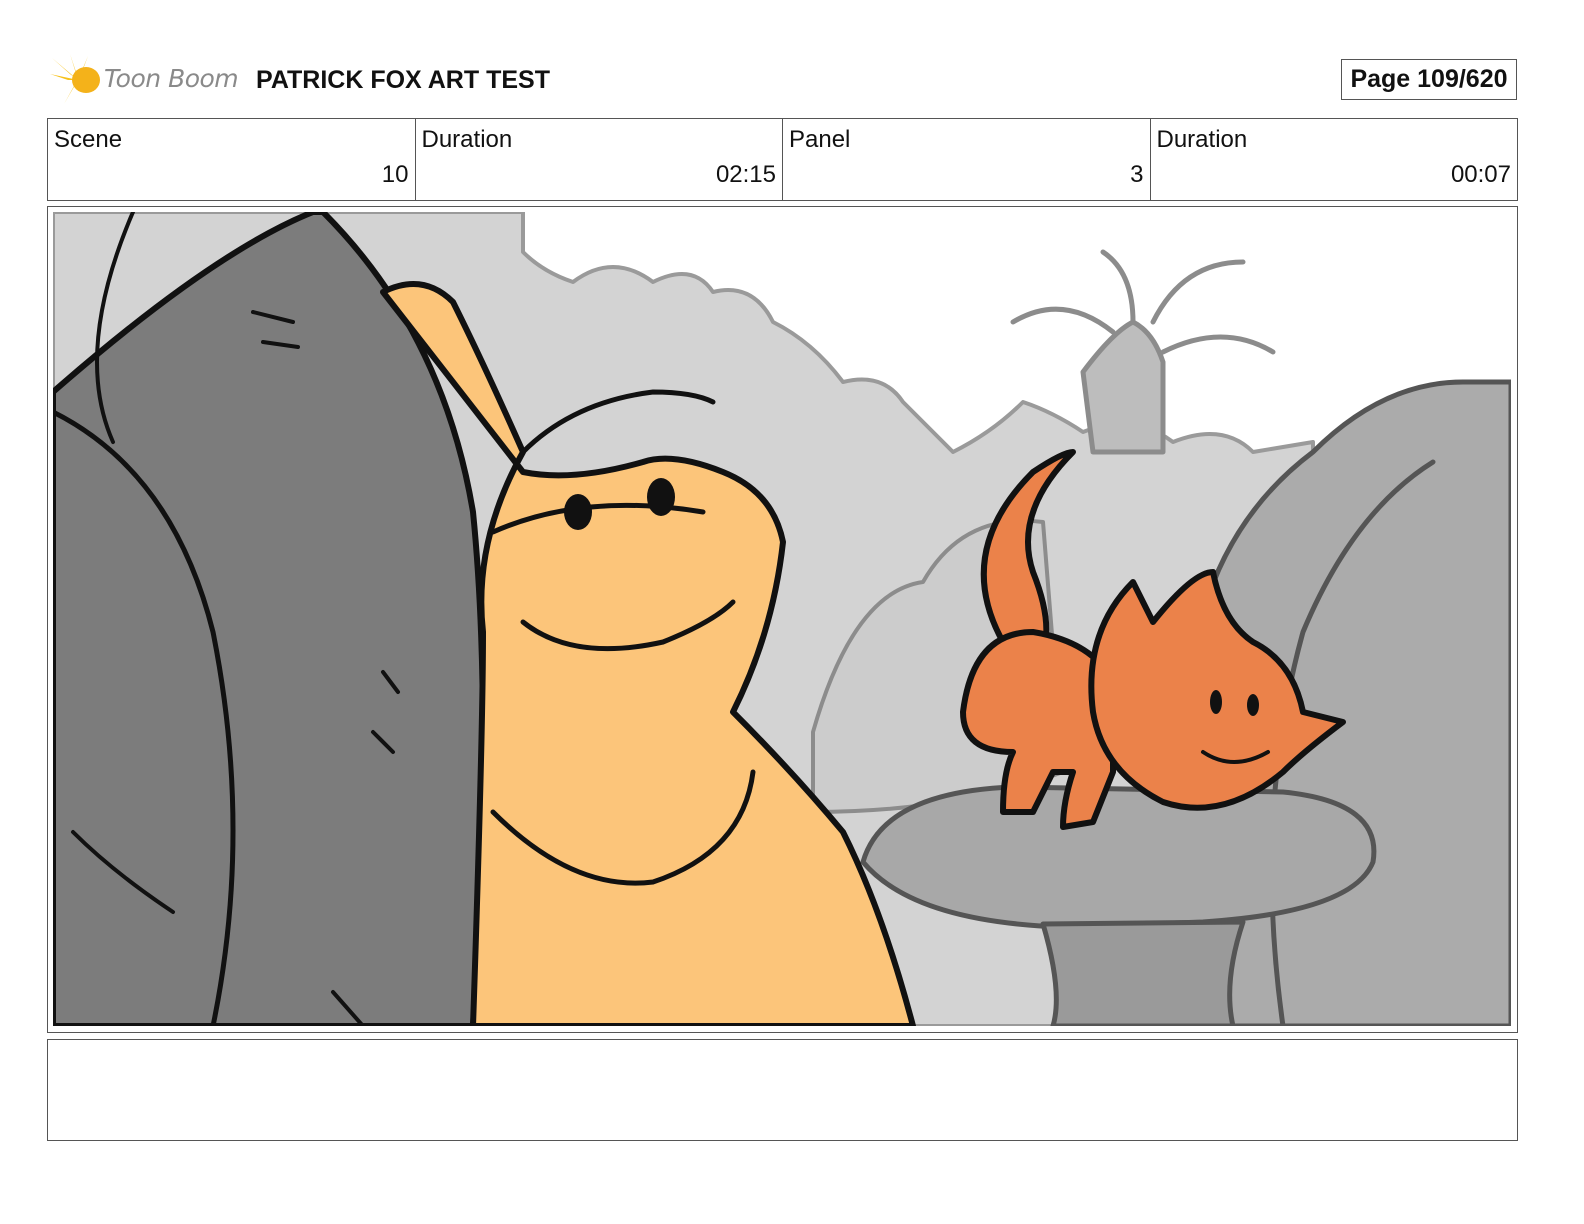  What do you see at coordinates (403, 80) in the screenshot?
I see `project-title: PATRICK FOX ART TEST` at bounding box center [403, 80].